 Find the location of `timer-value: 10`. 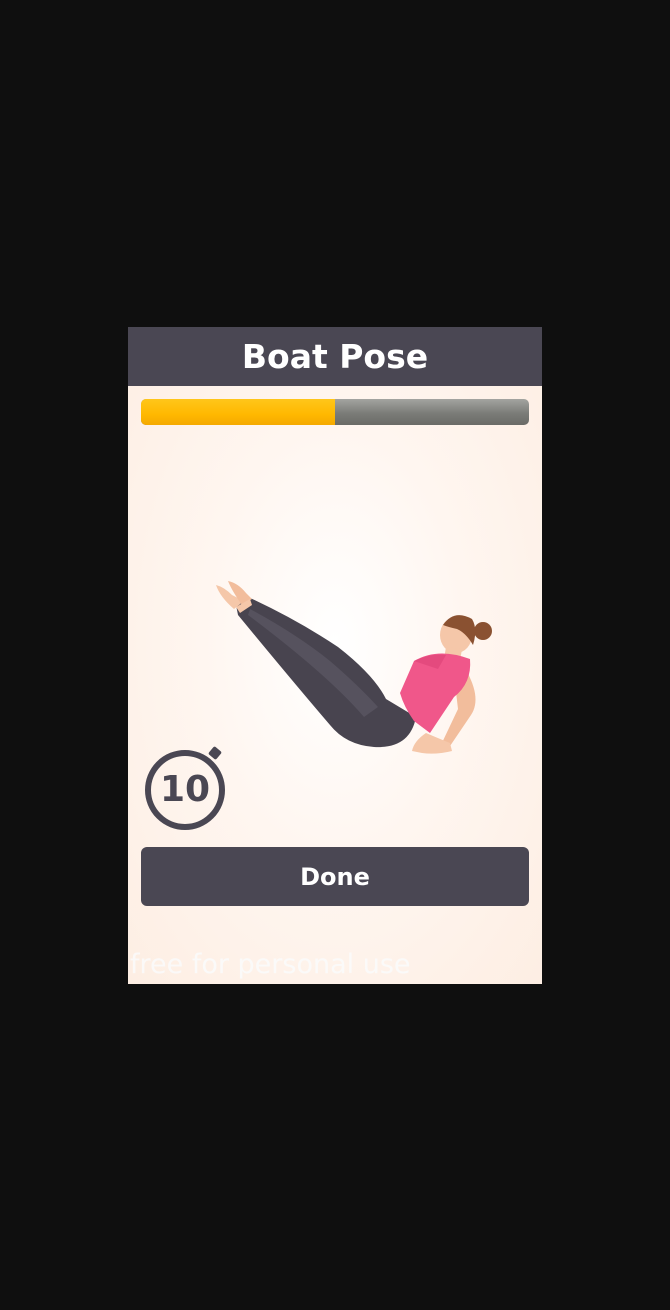

timer-value: 10 is located at coordinates (185, 789).